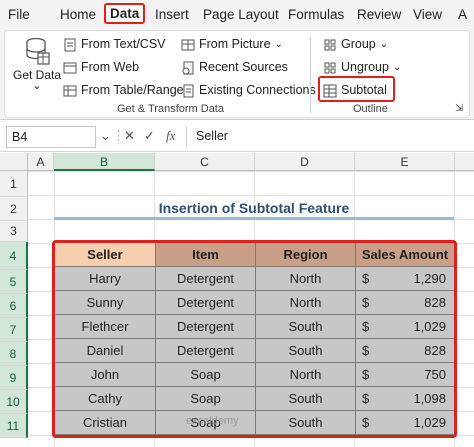 Image resolution: width=474 pixels, height=447 pixels. Describe the element at coordinates (427, 14) in the screenshot. I see `tab-view: View` at that location.